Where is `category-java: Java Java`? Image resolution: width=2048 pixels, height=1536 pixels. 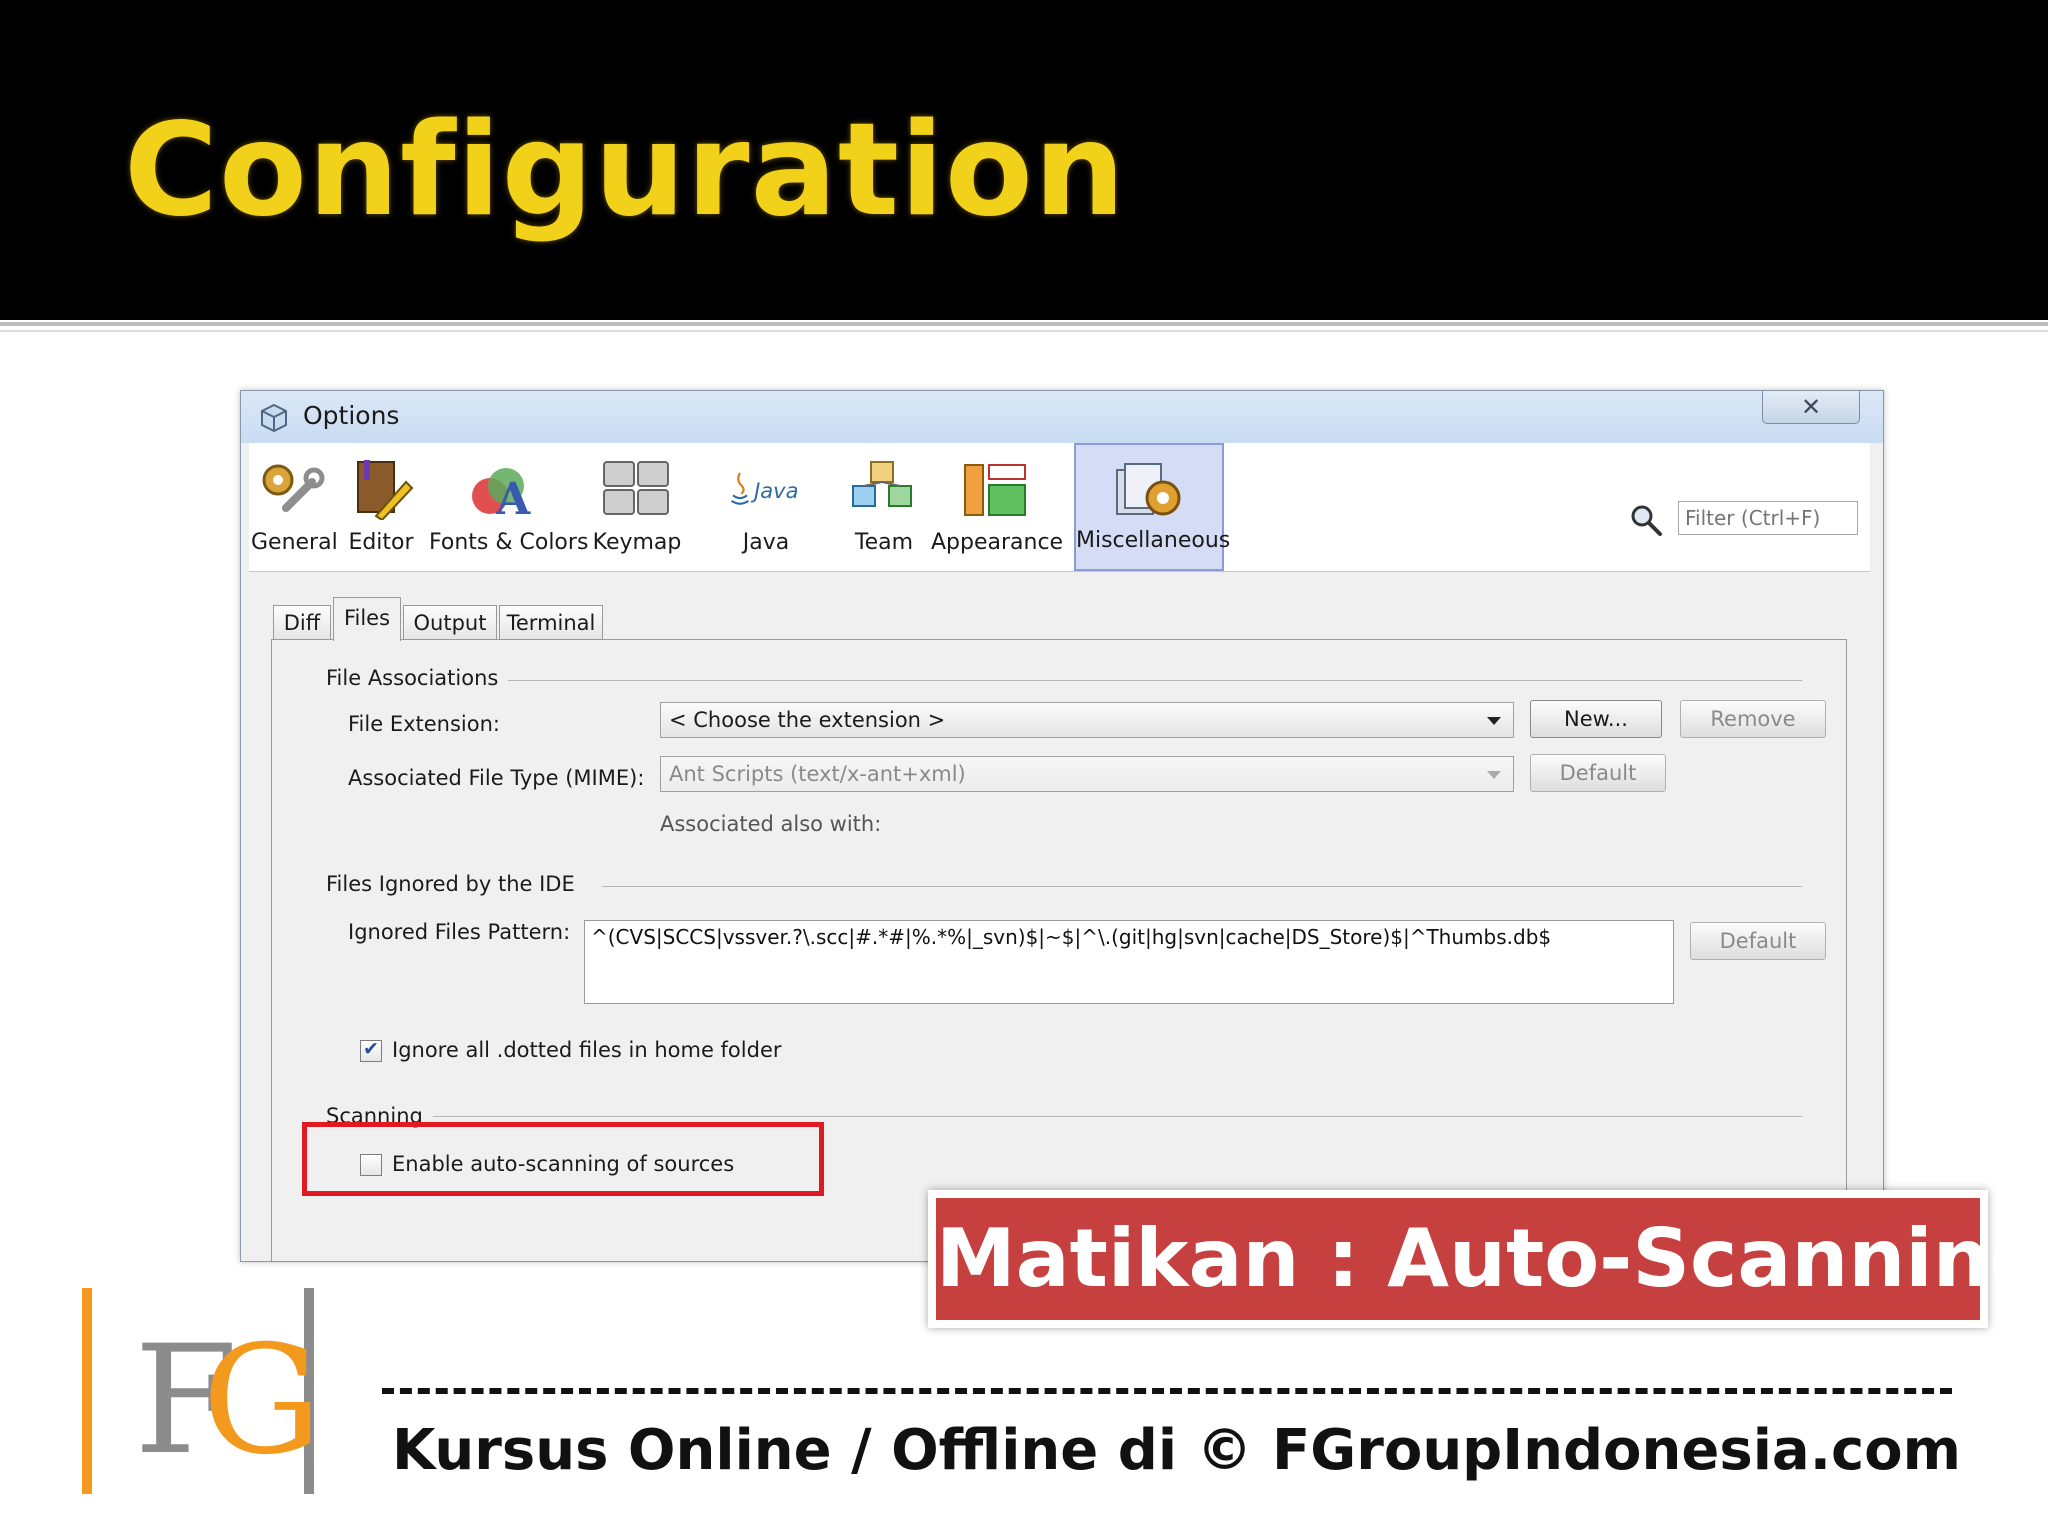
category-java: Java Java is located at coordinates (766, 507).